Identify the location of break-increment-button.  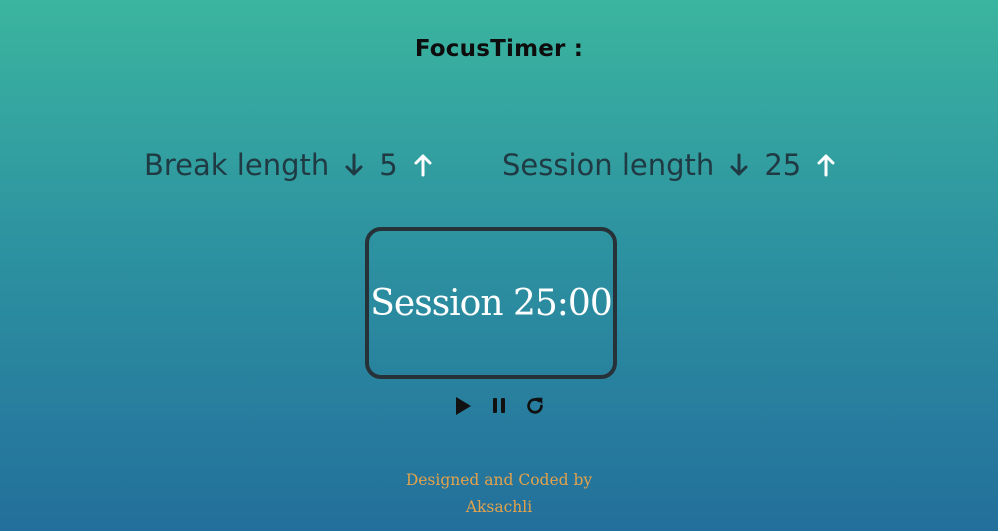
(423, 165).